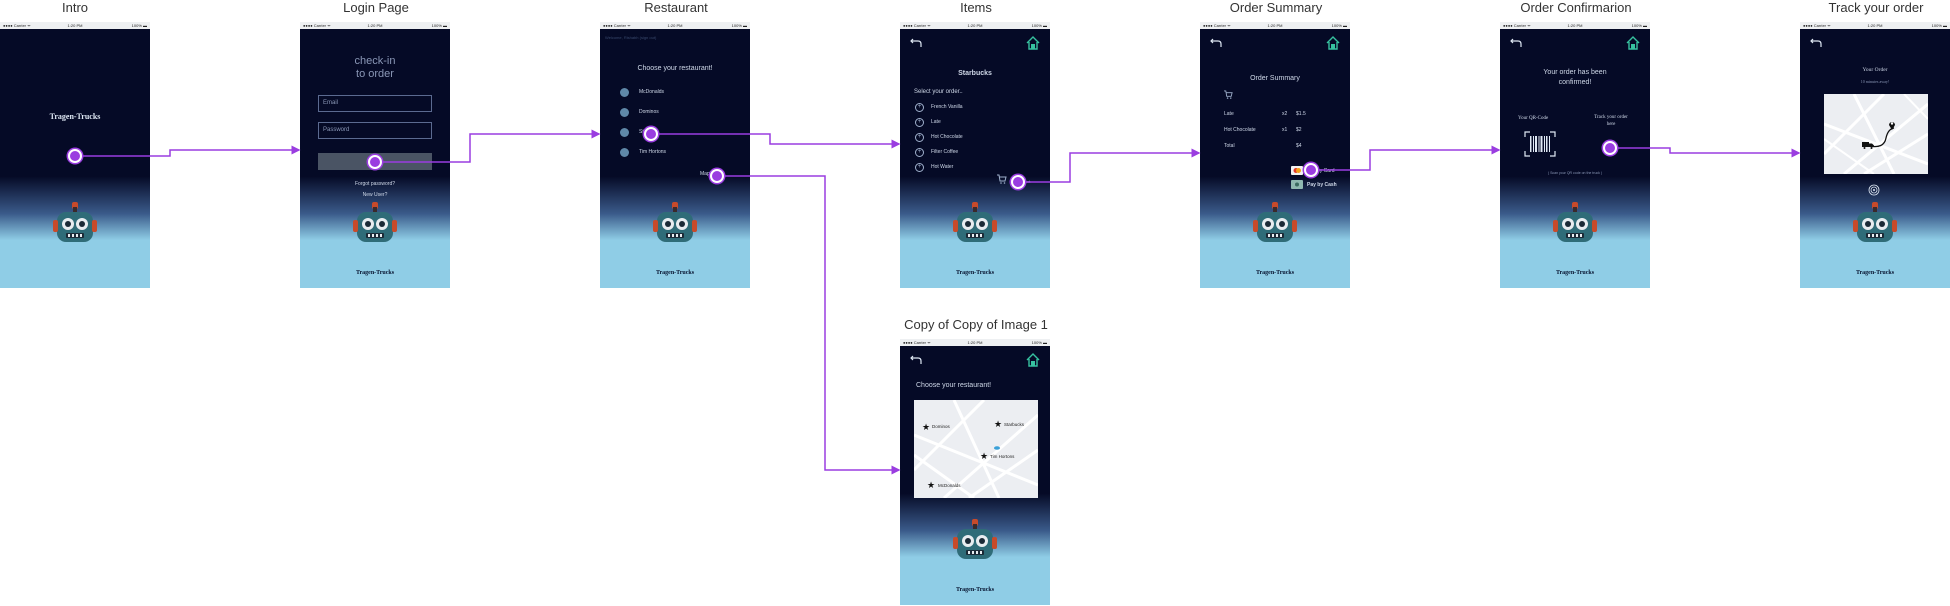  Describe the element at coordinates (1406, 158) in the screenshot. I see `connector-summary-to-confirmation` at that location.